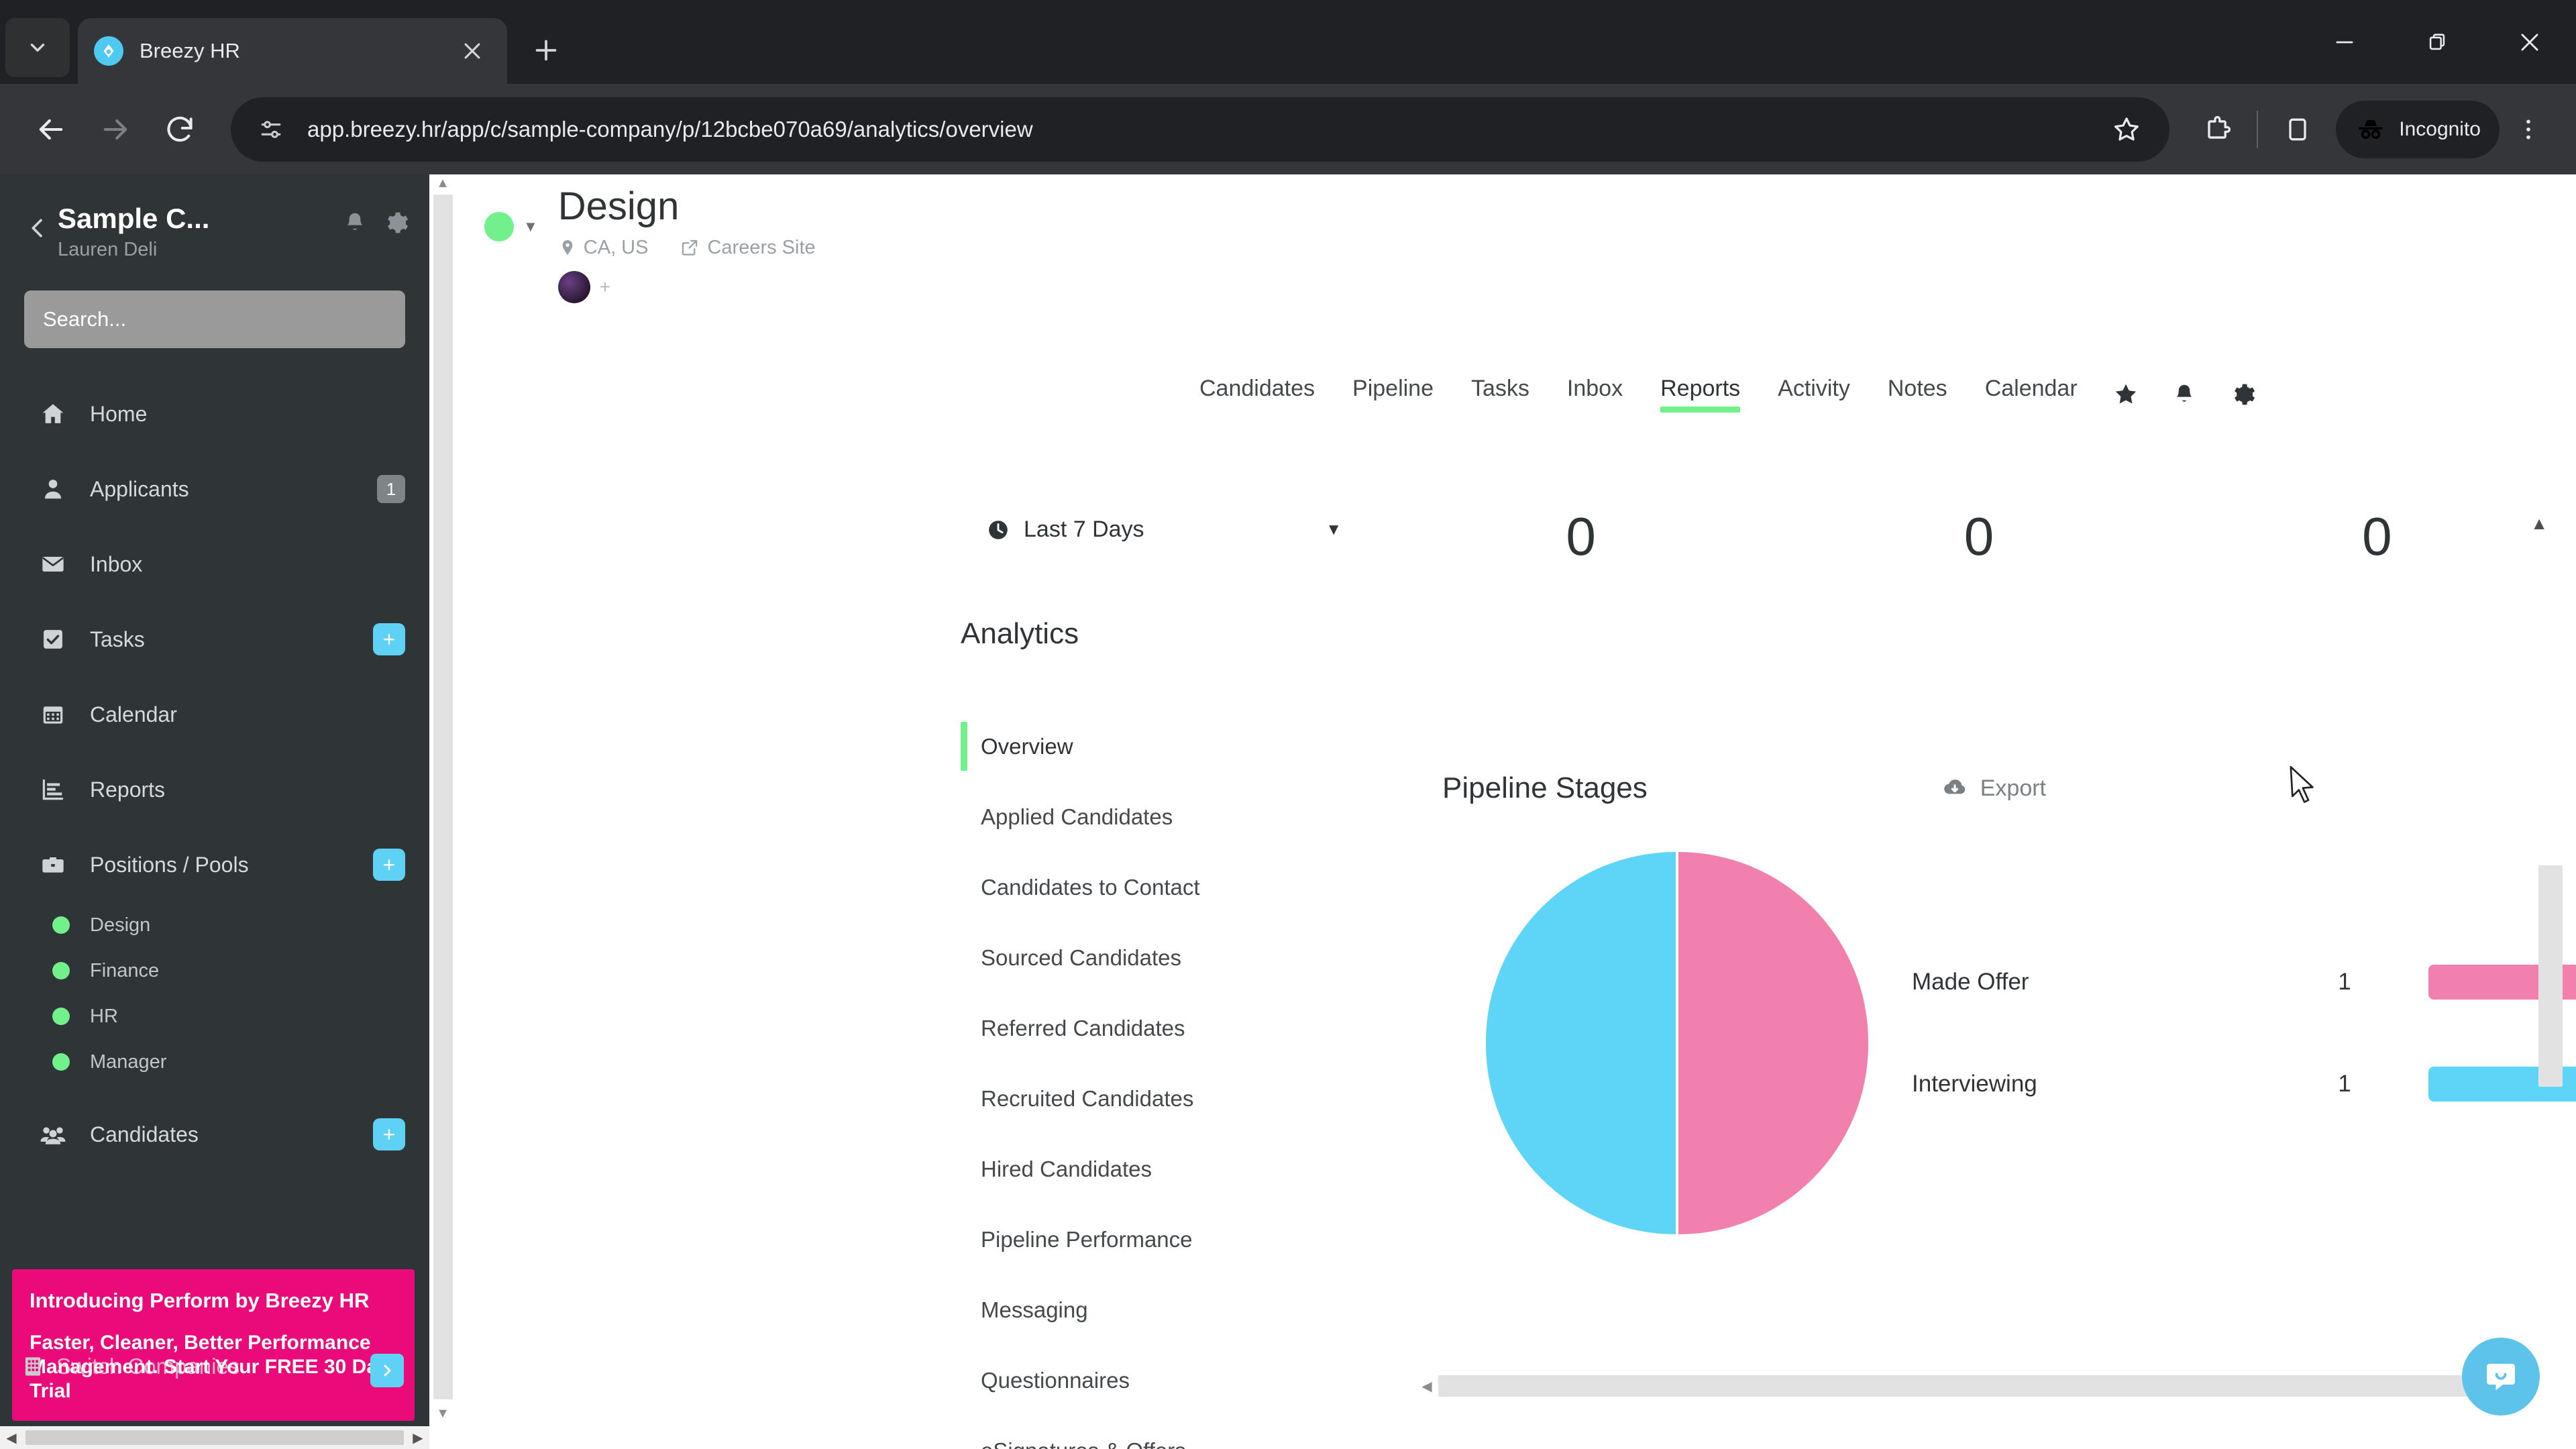  I want to click on pie-slice-made-offer, so click(1773, 1043).